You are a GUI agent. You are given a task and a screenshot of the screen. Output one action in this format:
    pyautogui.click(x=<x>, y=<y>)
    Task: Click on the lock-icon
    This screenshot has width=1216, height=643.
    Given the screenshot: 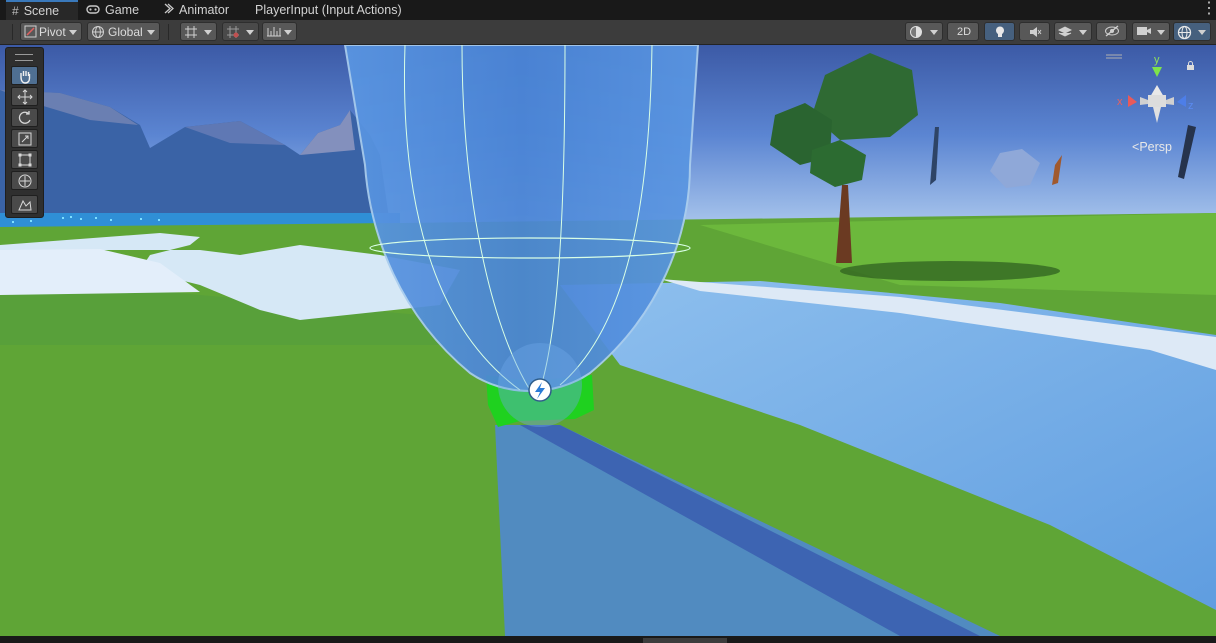 What is the action you would take?
    pyautogui.click(x=1190, y=67)
    